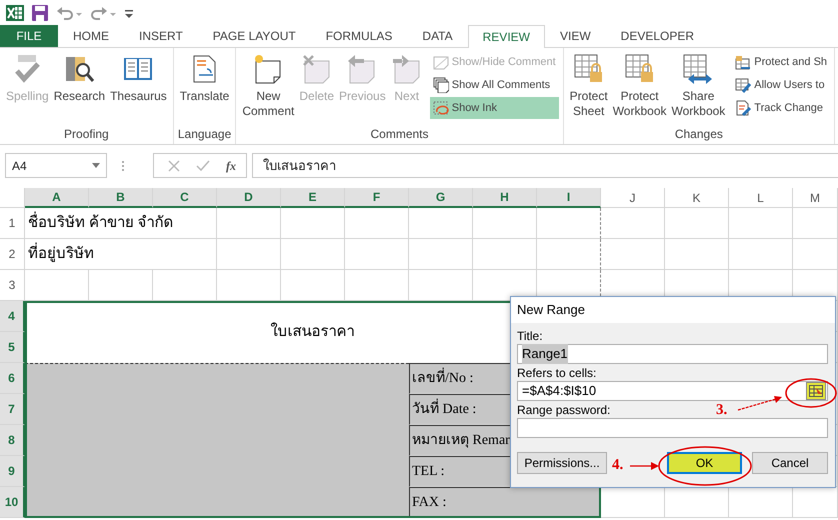  What do you see at coordinates (12, 316) in the screenshot?
I see `row-header: 4` at bounding box center [12, 316].